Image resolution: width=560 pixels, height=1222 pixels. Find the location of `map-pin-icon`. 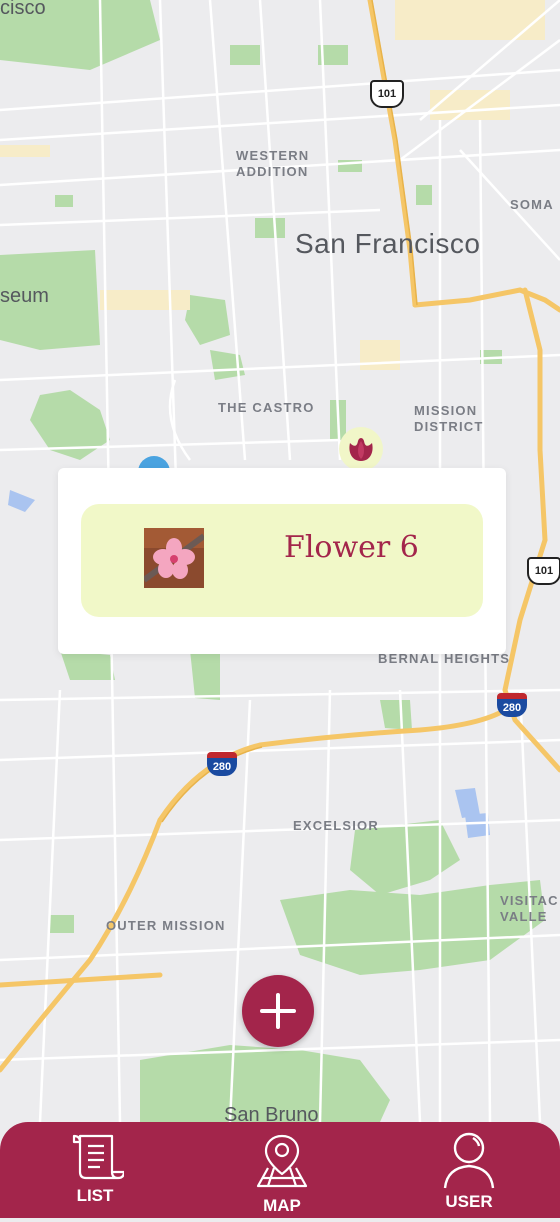

map-pin-icon is located at coordinates (282, 1161).